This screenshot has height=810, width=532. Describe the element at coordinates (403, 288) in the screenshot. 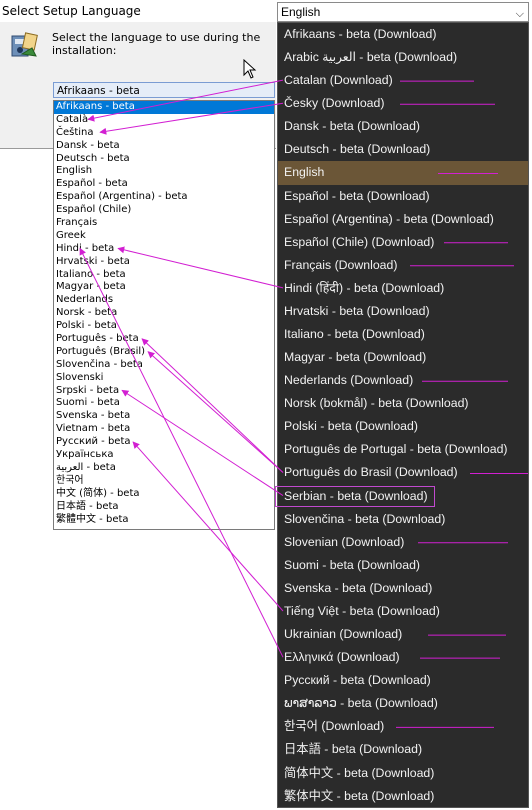

I see `dropdown-item: Hindi (हिंदी) - beta (Download)` at that location.